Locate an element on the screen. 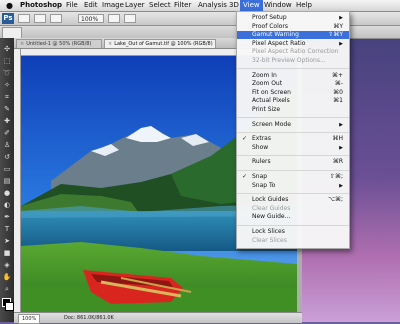 The image size is (400, 324). menu-item-label: Actual Pixels is located at coordinates (271, 101).